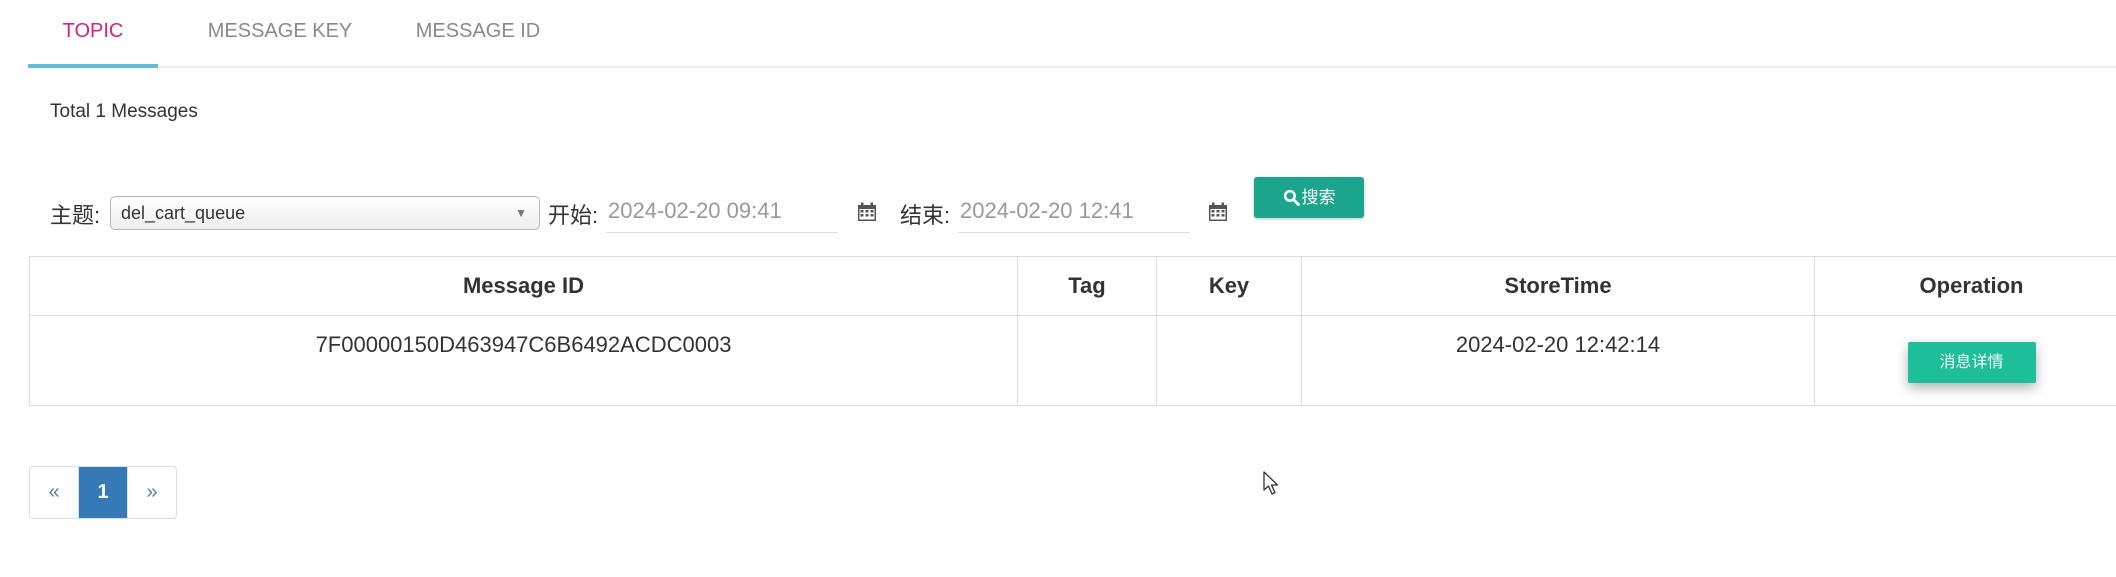 The width and height of the screenshot is (2116, 577). I want to click on column-header-message-id: Message ID, so click(523, 286).